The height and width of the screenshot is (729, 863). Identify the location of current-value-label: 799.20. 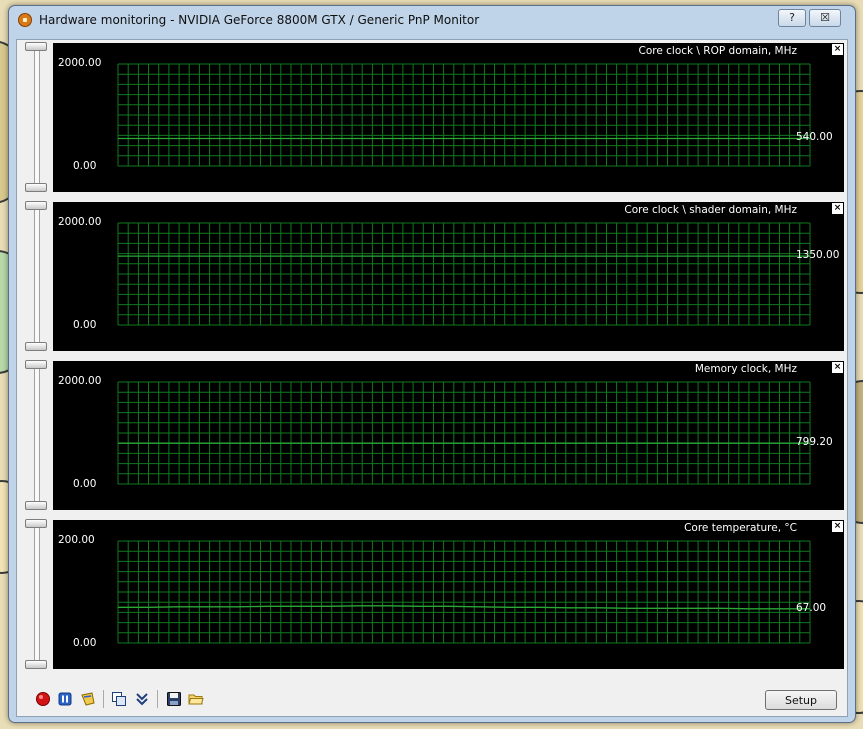
(814, 442).